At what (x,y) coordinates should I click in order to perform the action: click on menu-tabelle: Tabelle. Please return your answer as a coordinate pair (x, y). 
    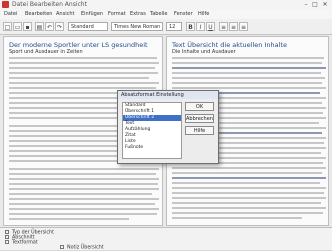
    Looking at the image, I should click on (158, 14).